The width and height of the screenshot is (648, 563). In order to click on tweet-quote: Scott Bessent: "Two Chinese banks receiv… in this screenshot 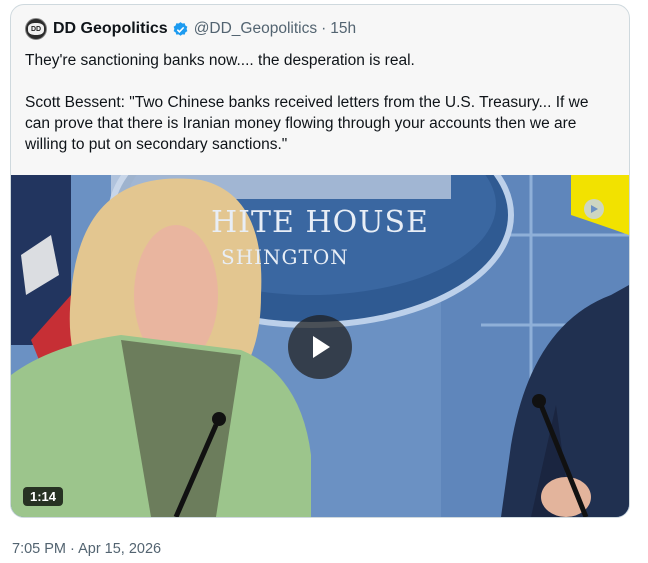, I will do `click(307, 123)`.